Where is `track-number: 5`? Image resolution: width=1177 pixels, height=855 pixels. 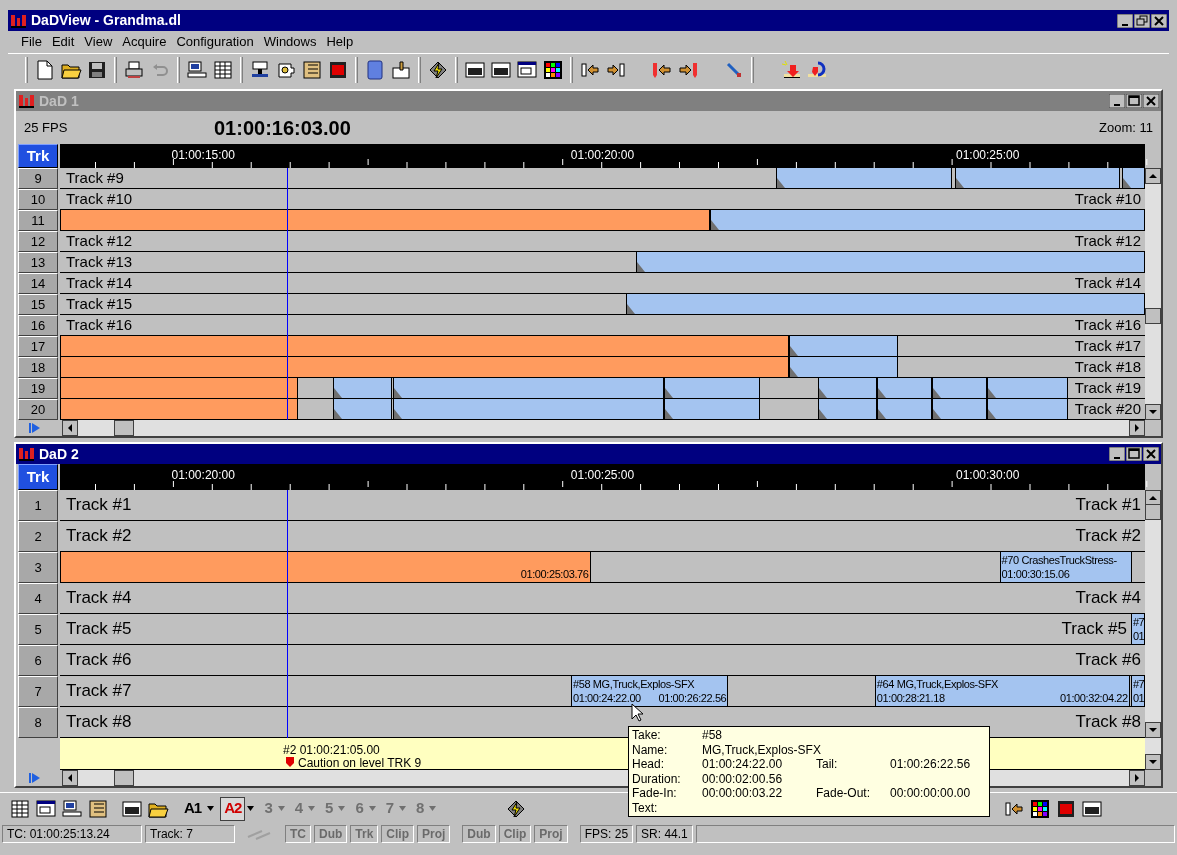
track-number: 5 is located at coordinates (38, 629).